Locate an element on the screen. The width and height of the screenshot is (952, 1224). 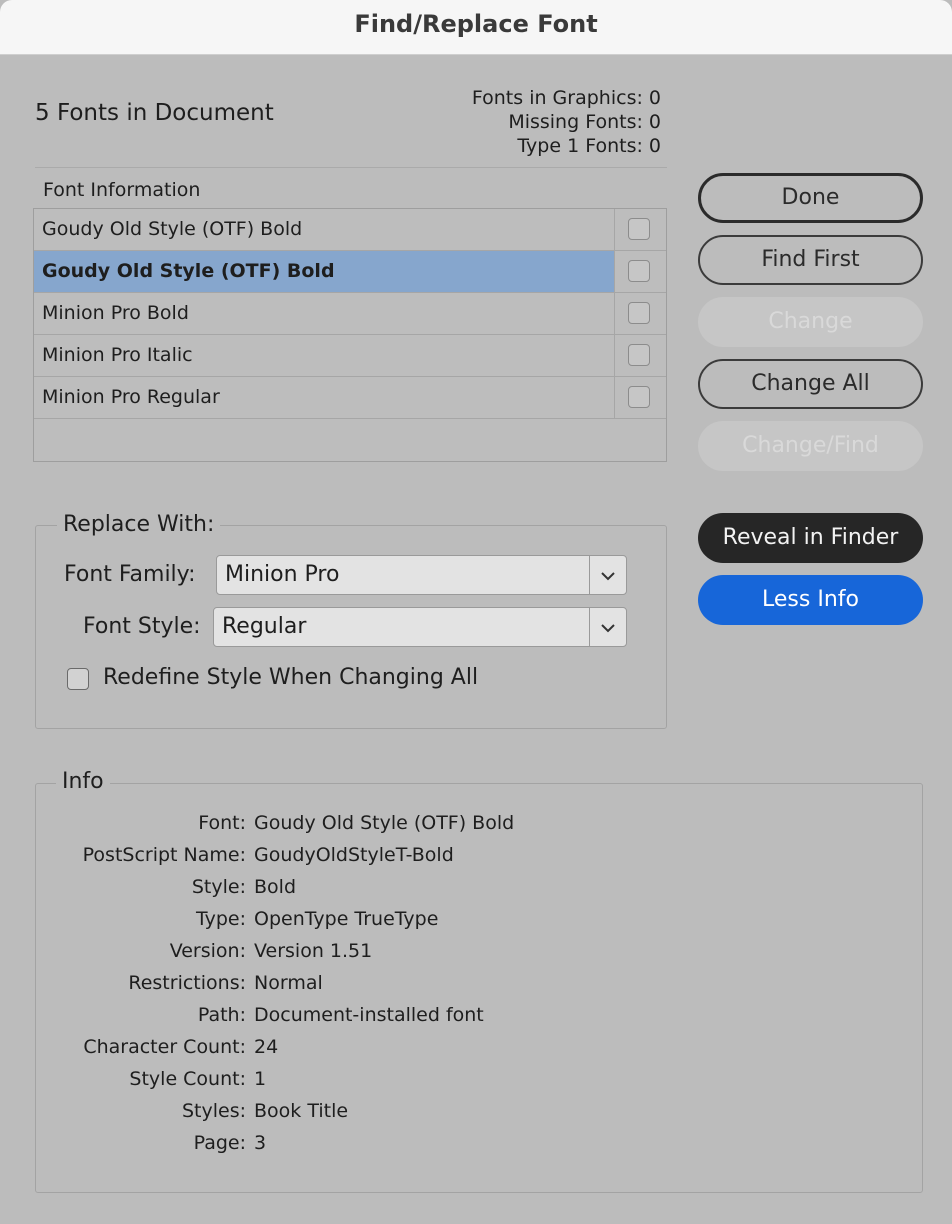
font-information-header: Font Information is located at coordinates (122, 190).